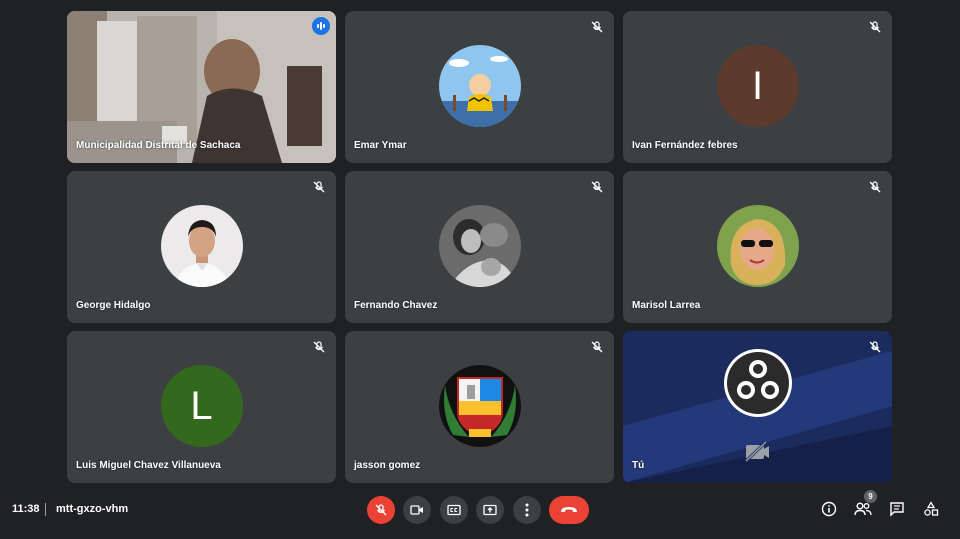 The height and width of the screenshot is (539, 960). I want to click on participant-name: Municipalidad Distrital de Sachaca, so click(158, 145).